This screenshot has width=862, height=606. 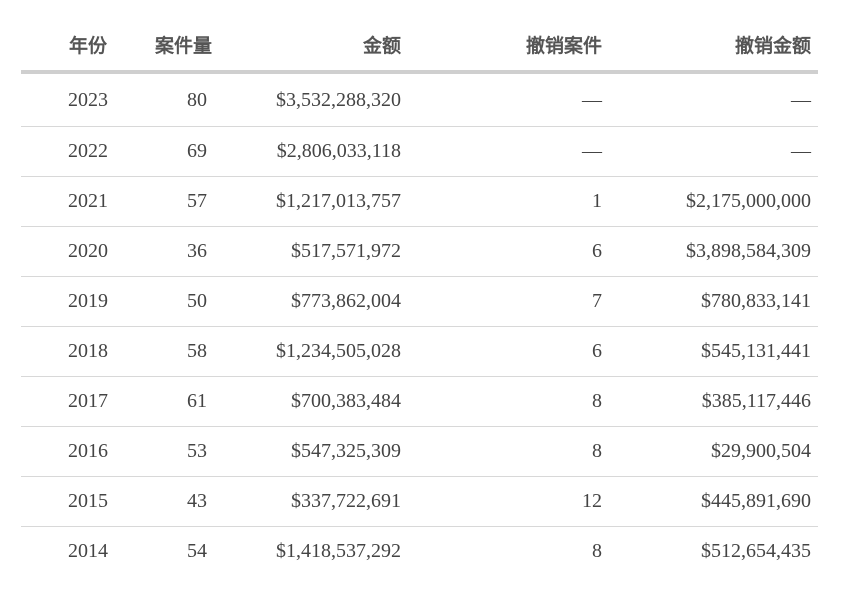 What do you see at coordinates (307, 201) in the screenshot?
I see `cell-amount: $1,217,013,757` at bounding box center [307, 201].